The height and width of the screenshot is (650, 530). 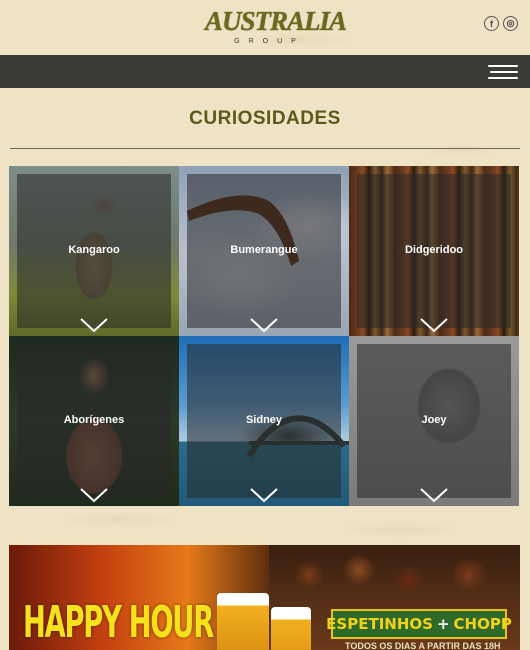 I want to click on tile-aborigenes: Aborígenes, so click(x=94, y=421).